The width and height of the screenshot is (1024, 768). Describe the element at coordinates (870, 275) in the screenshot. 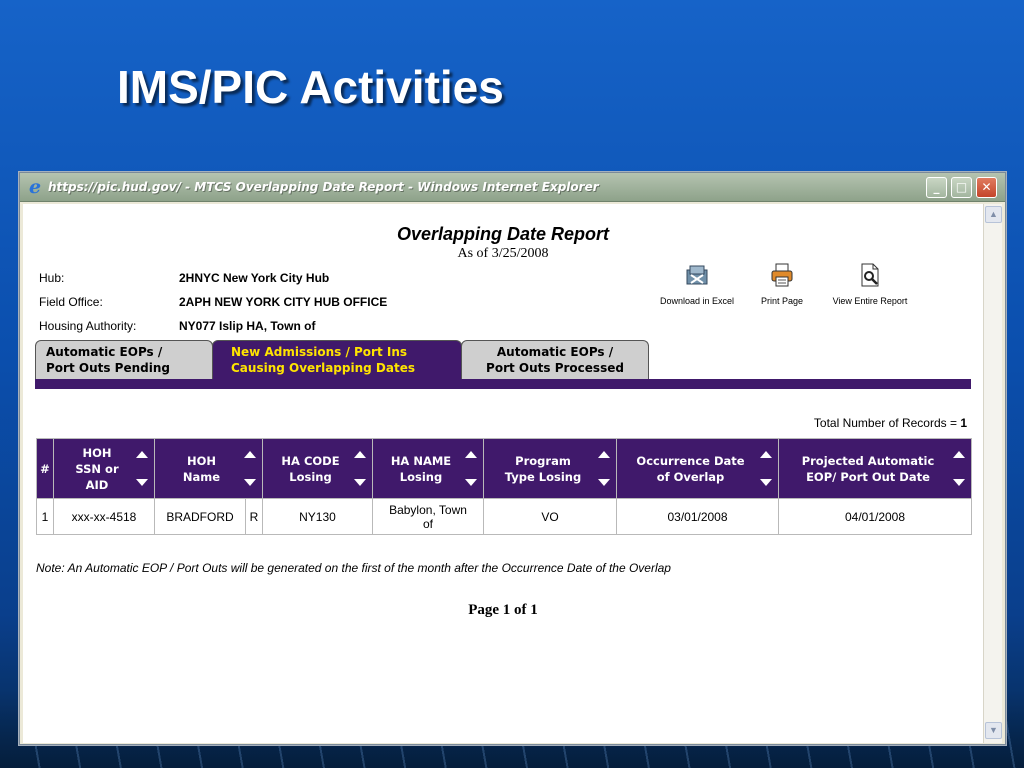

I see `magnifier-document-icon` at that location.